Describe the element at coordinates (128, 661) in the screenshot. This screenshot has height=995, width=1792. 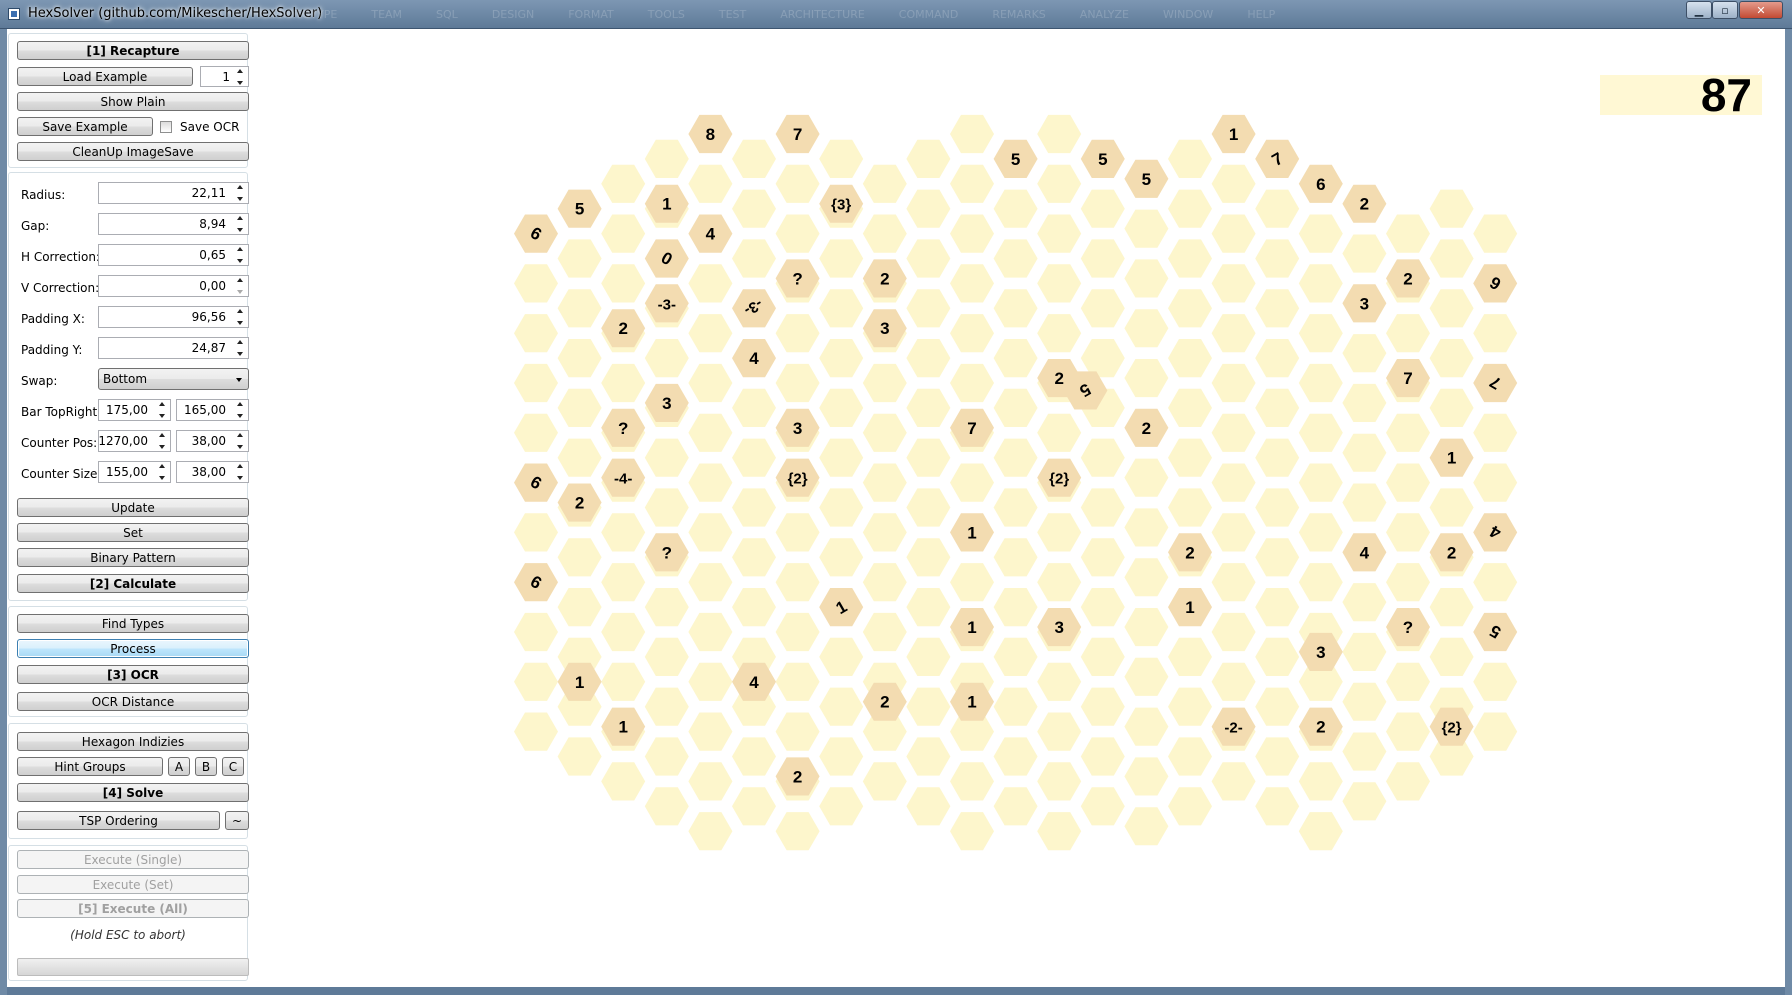
I see `ocr-panel: Find Types Process [3] OCR OCR Distance` at that location.